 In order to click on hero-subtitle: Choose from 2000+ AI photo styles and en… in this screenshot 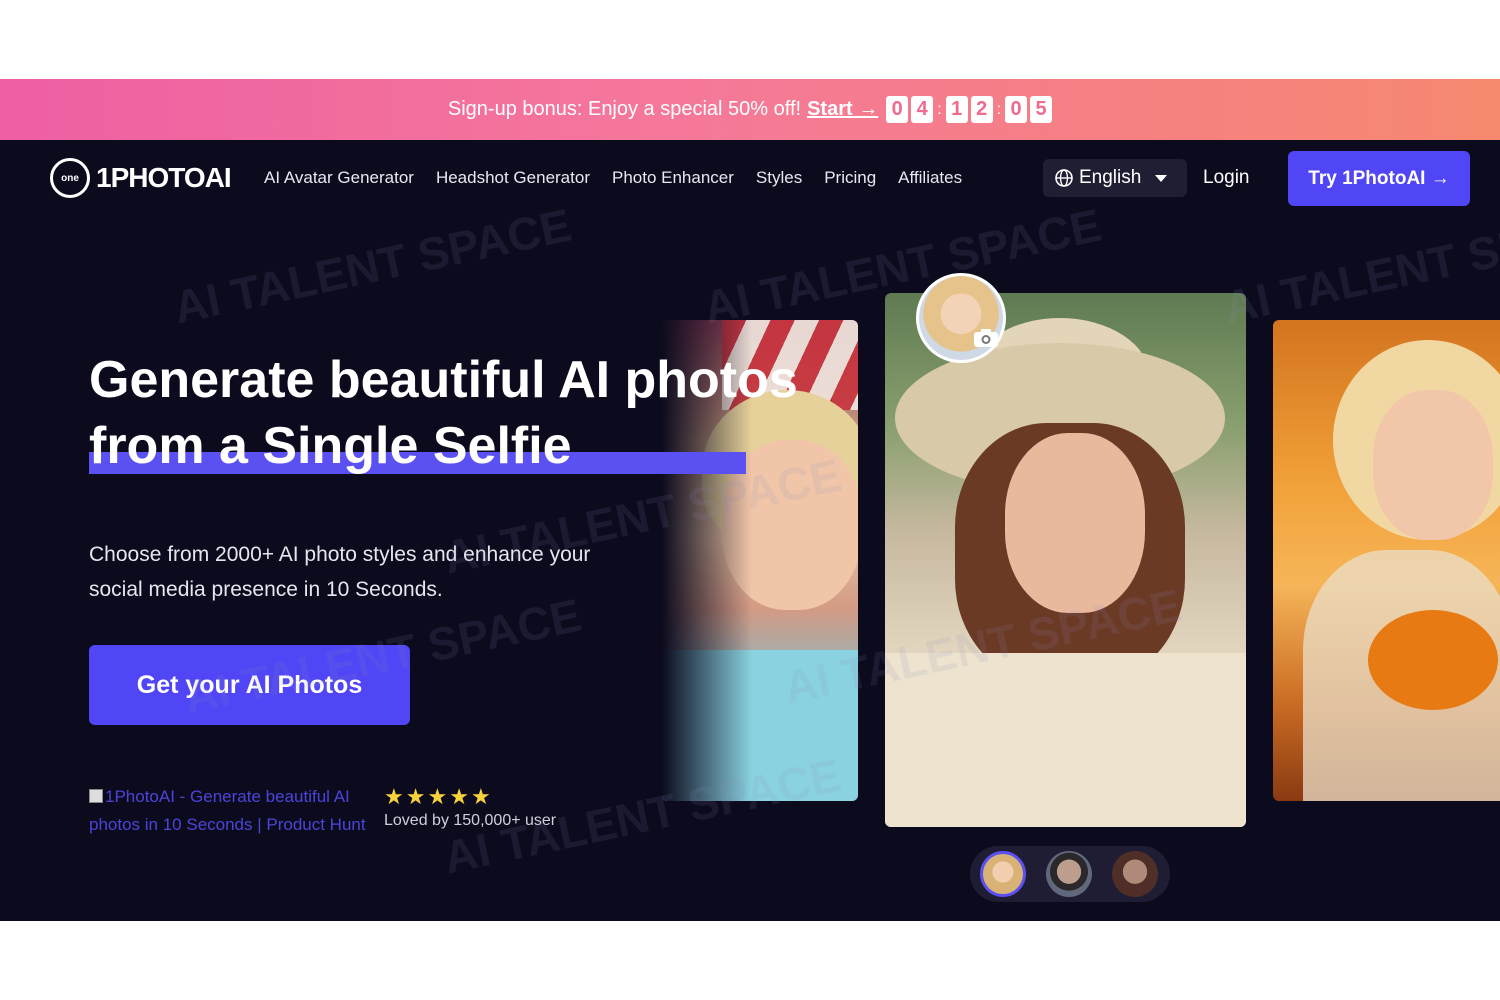, I will do `click(340, 572)`.